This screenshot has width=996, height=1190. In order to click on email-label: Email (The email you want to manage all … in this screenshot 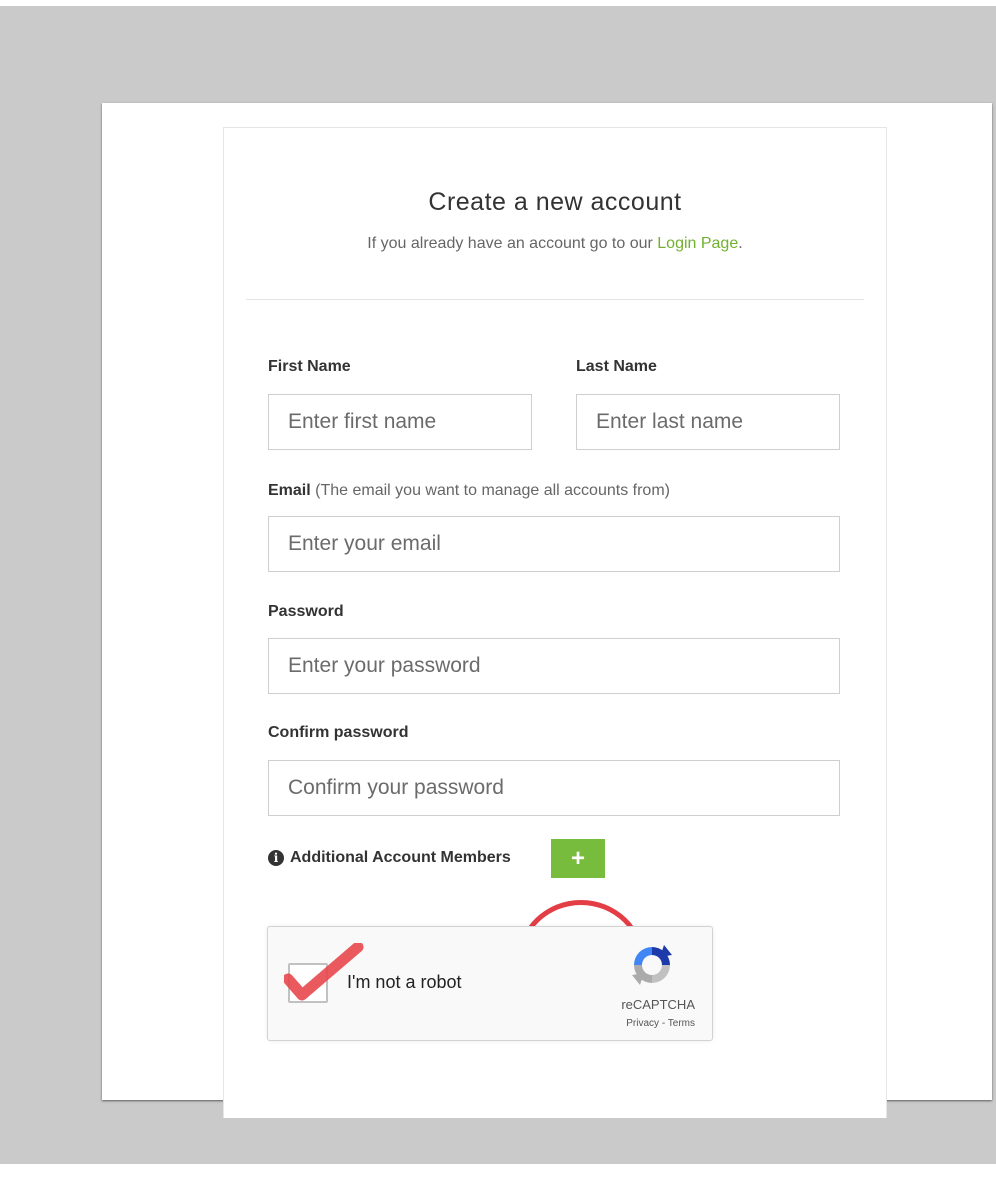, I will do `click(469, 491)`.